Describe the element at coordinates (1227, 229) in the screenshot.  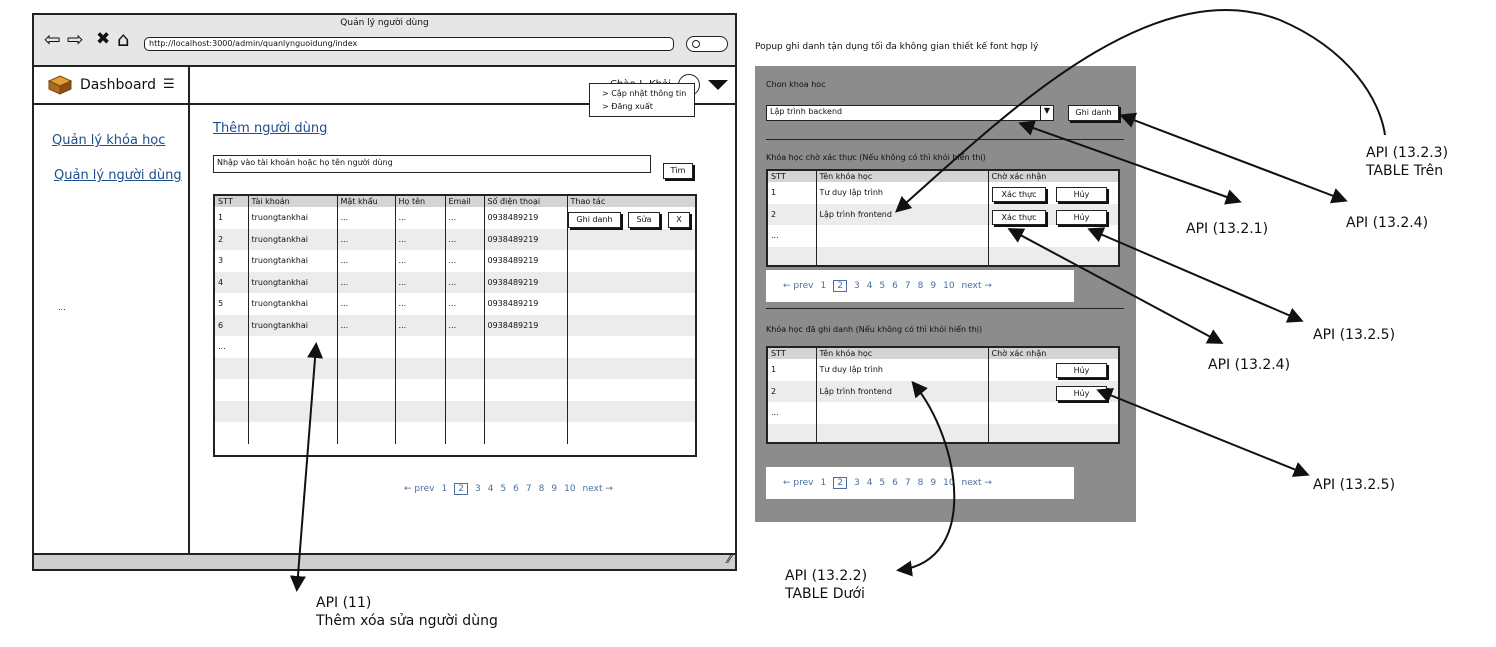
I see `annotation-api-1321: API (13.2.1)` at that location.